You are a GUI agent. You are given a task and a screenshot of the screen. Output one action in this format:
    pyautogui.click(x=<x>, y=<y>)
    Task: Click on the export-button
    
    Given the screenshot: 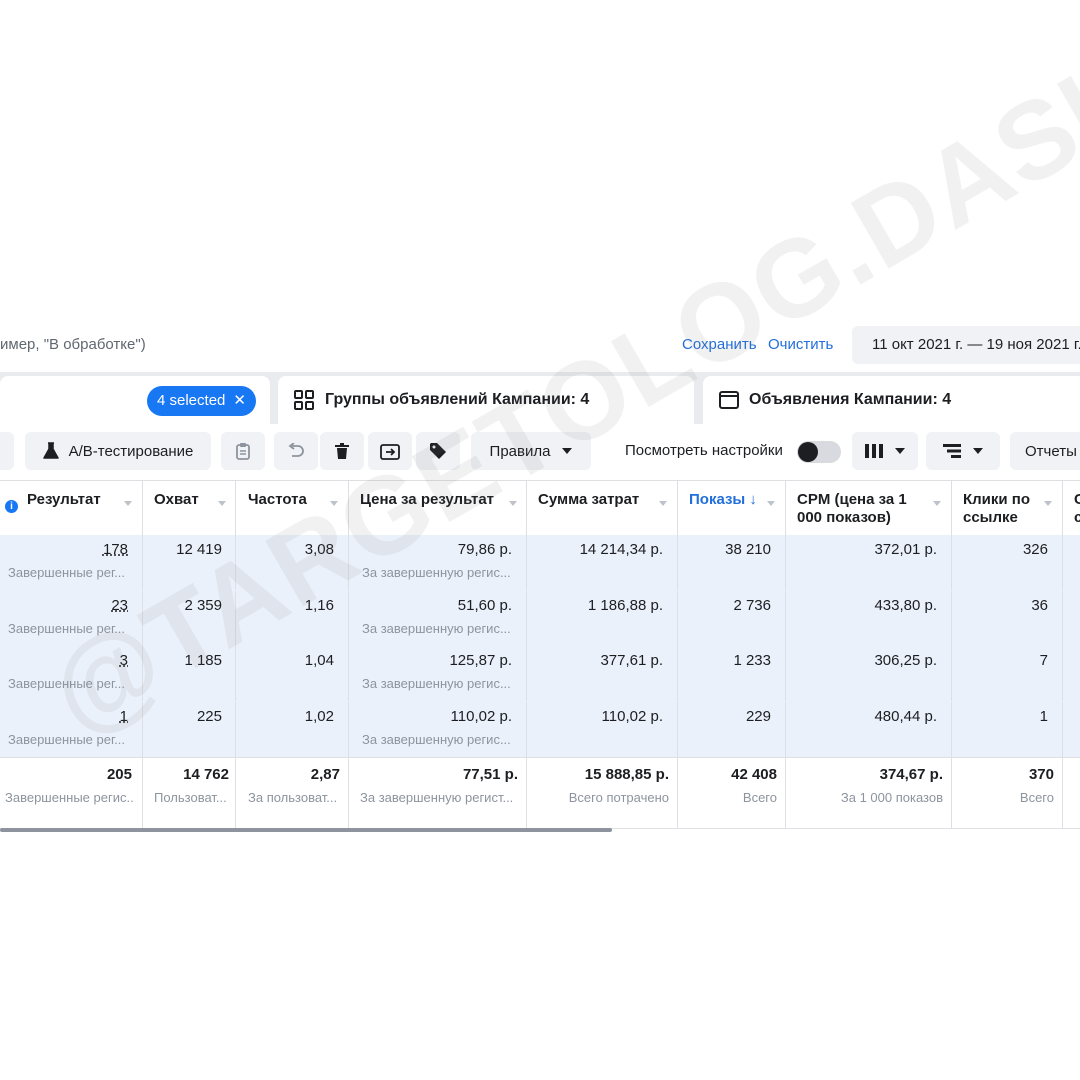 What is the action you would take?
    pyautogui.click(x=390, y=451)
    